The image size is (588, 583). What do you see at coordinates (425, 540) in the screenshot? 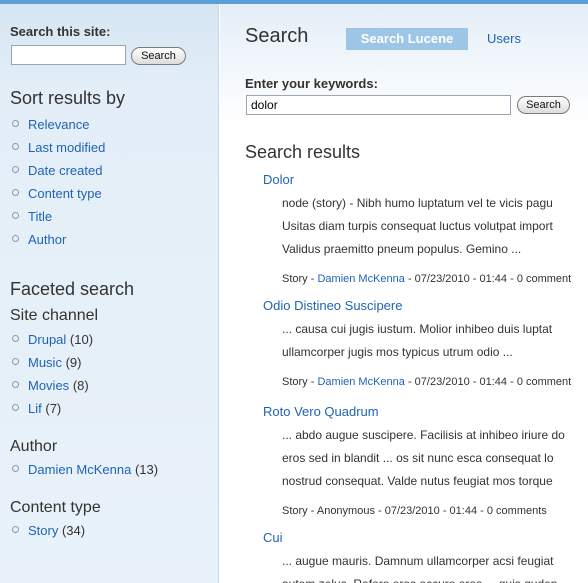
I see `result-title-link: Cui` at bounding box center [425, 540].